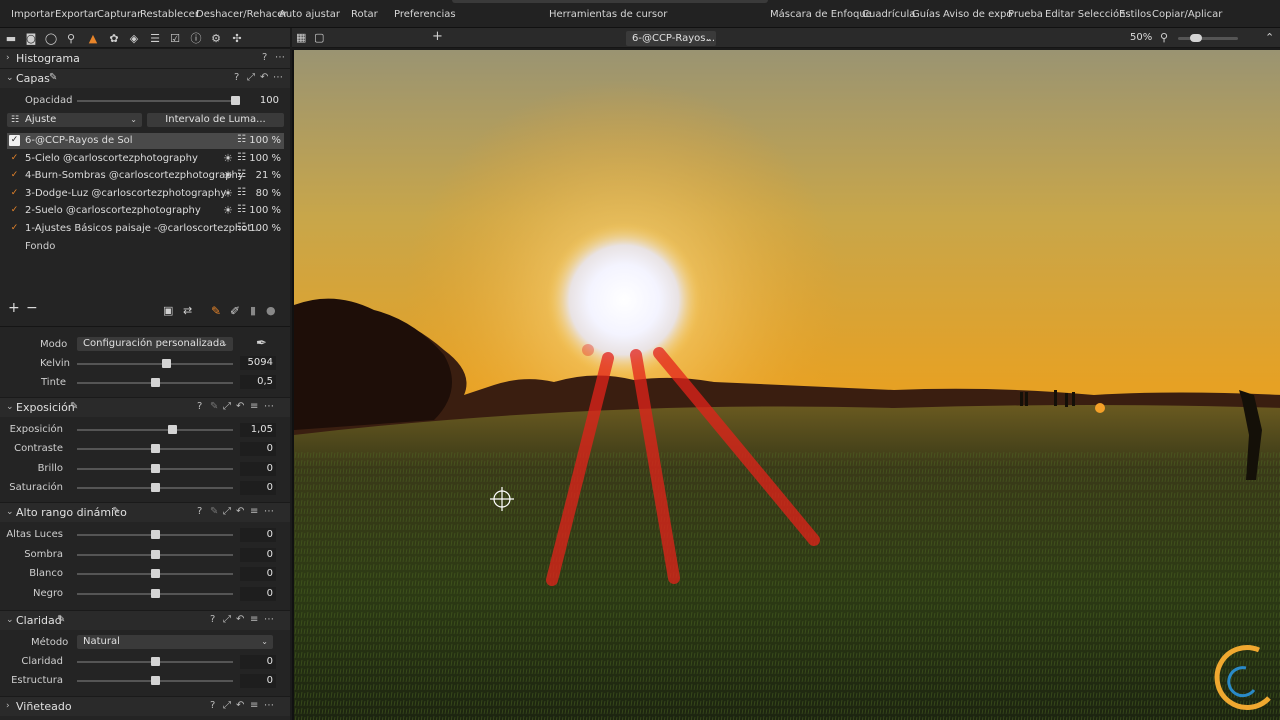  I want to click on gear-icon: ⚙, so click(216, 38).